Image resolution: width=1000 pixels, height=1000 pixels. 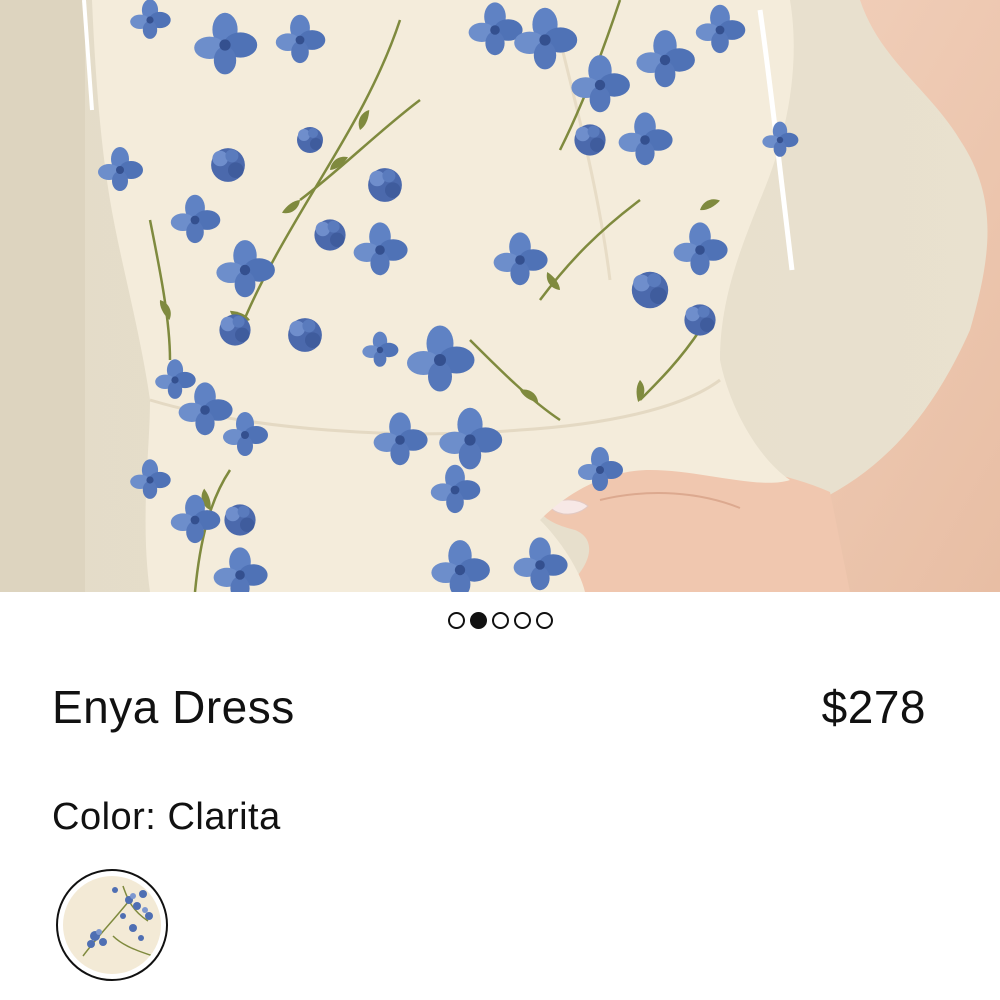 I want to click on color-value: Clarita, so click(x=224, y=817).